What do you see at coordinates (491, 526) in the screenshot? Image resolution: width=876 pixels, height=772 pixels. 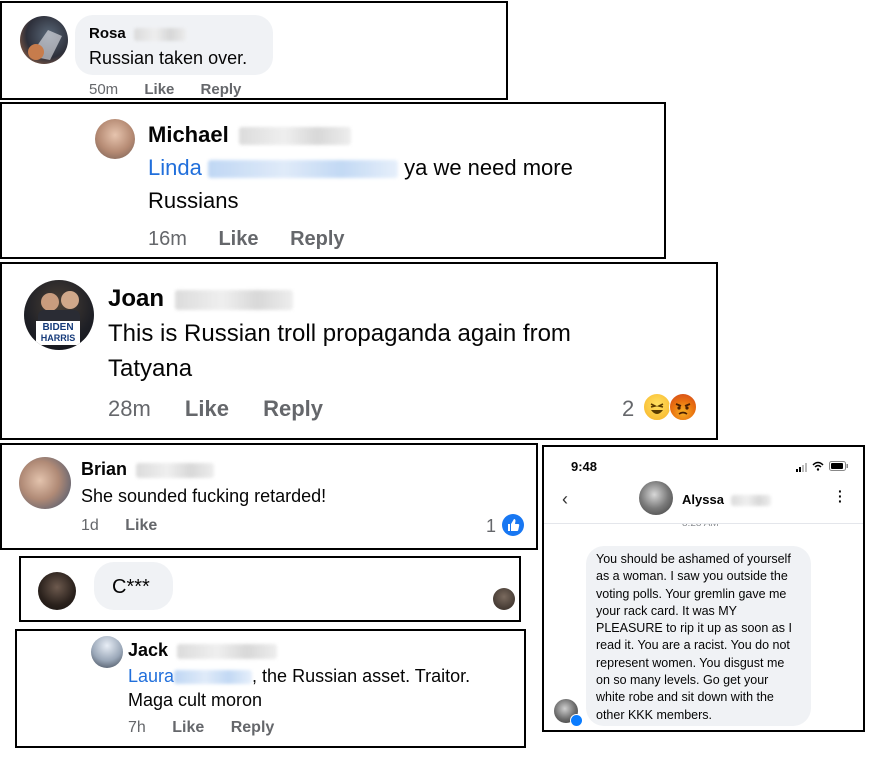 I see `reaction-count: 1` at bounding box center [491, 526].